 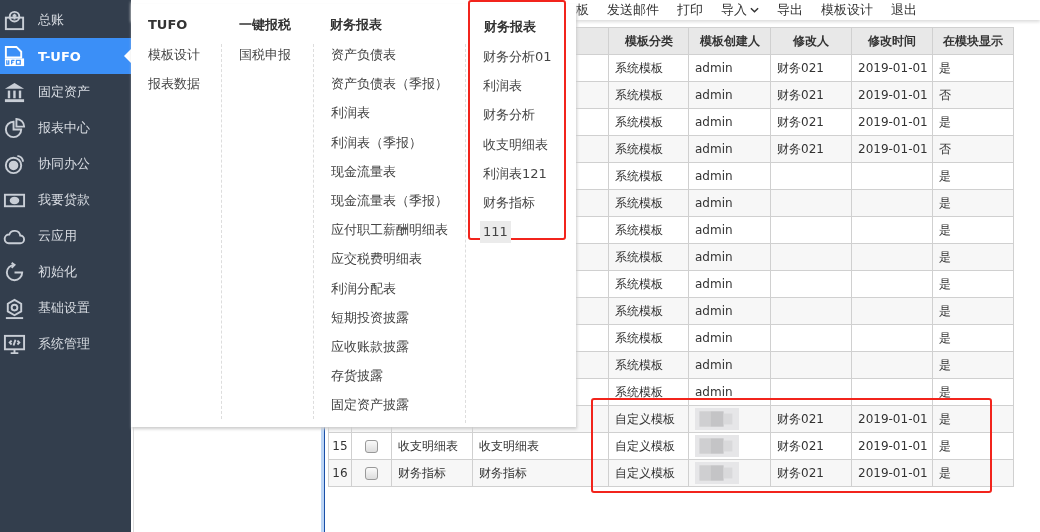 I want to click on sidebar-item: 总账, so click(x=65, y=20).